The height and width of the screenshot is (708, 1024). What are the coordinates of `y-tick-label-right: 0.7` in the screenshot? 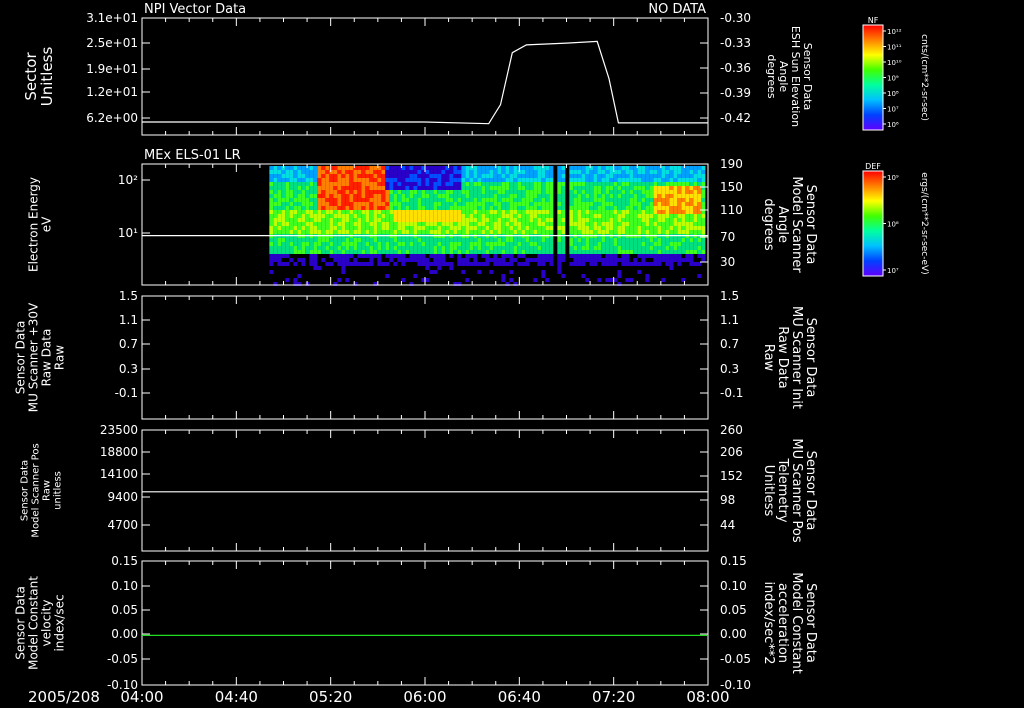 It's located at (729, 344).